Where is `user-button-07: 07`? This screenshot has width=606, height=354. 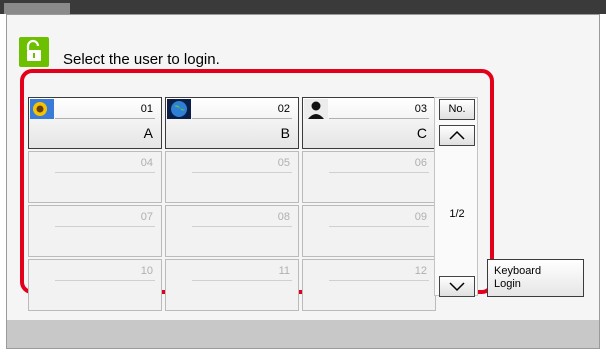 user-button-07: 07 is located at coordinates (95, 231).